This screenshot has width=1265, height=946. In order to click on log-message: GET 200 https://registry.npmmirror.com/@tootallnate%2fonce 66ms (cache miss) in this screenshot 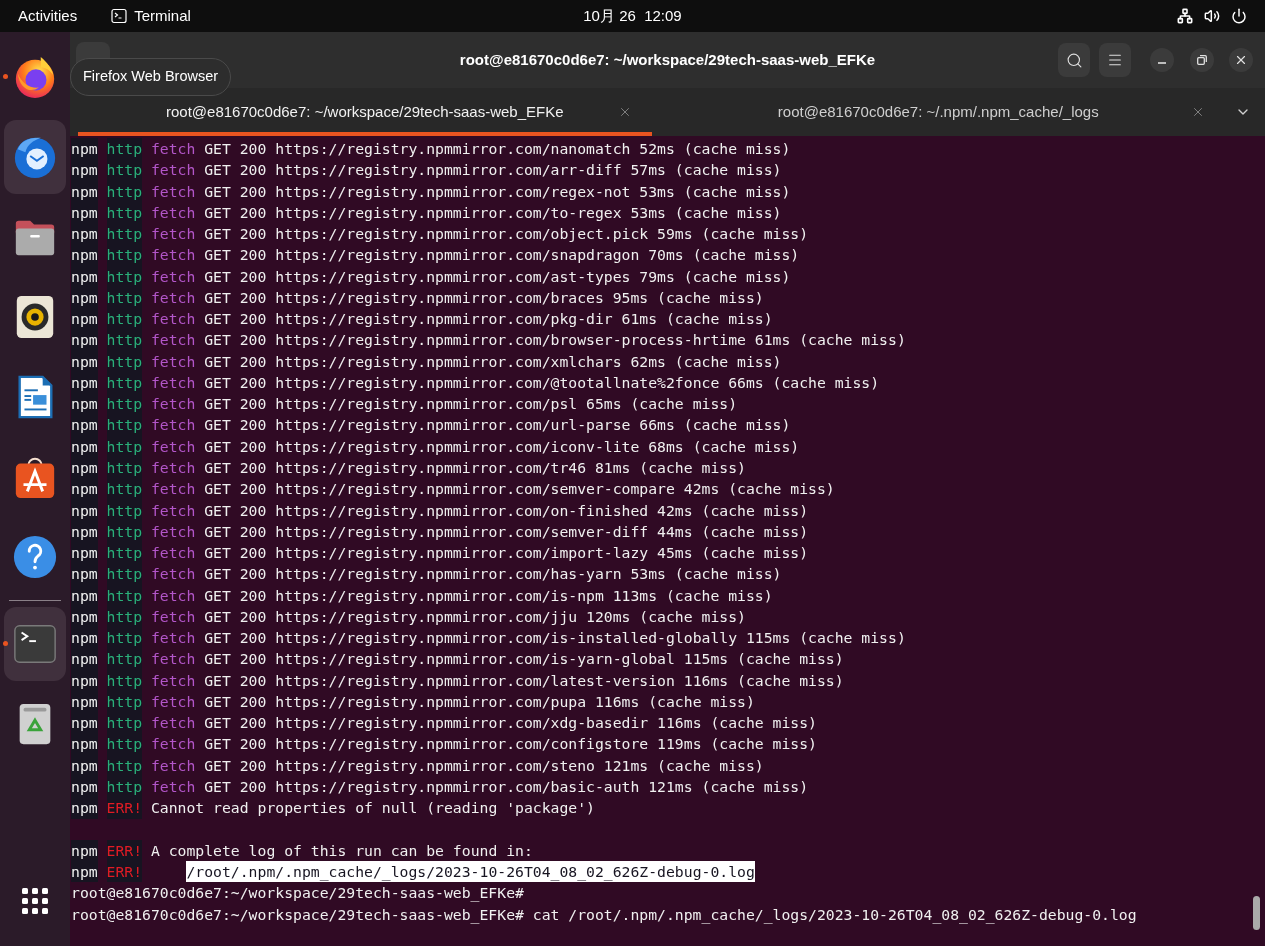, I will do `click(542, 382)`.